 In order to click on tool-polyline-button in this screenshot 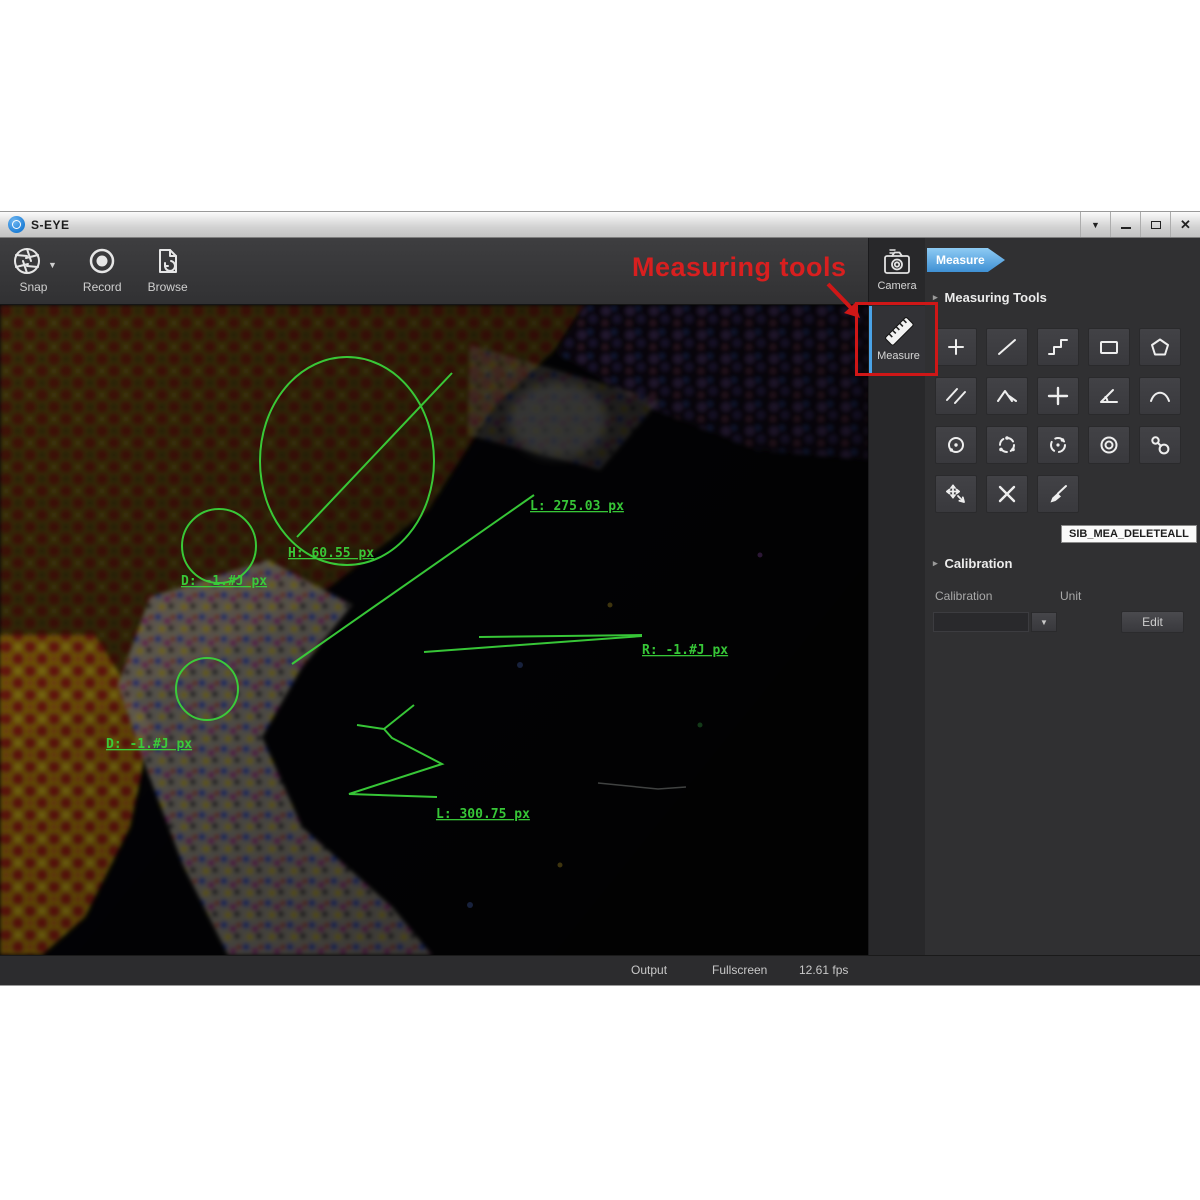, I will do `click(1058, 347)`.